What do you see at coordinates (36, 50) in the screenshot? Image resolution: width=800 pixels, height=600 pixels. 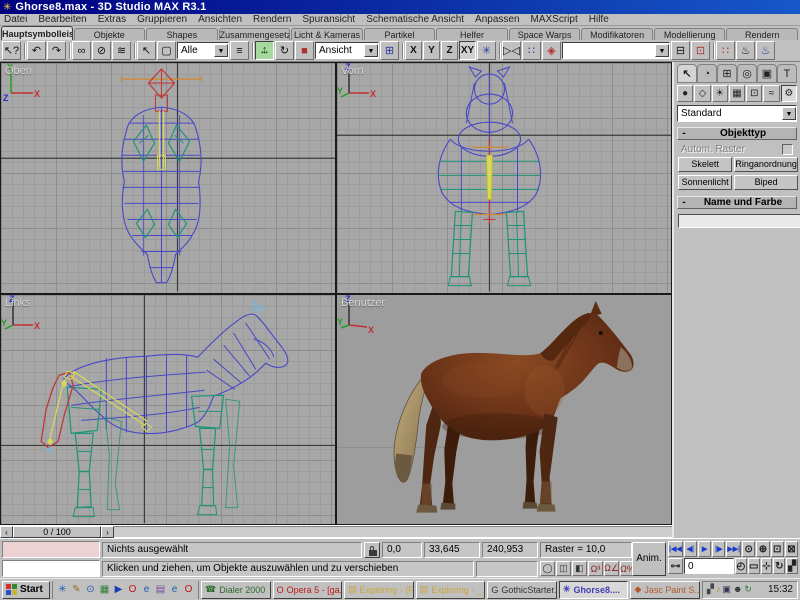 I see `undo-icon: ↶` at bounding box center [36, 50].